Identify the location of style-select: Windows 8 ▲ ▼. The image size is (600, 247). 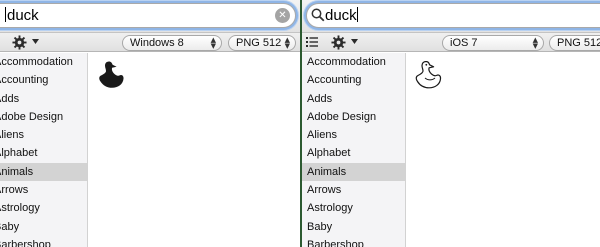
(172, 43).